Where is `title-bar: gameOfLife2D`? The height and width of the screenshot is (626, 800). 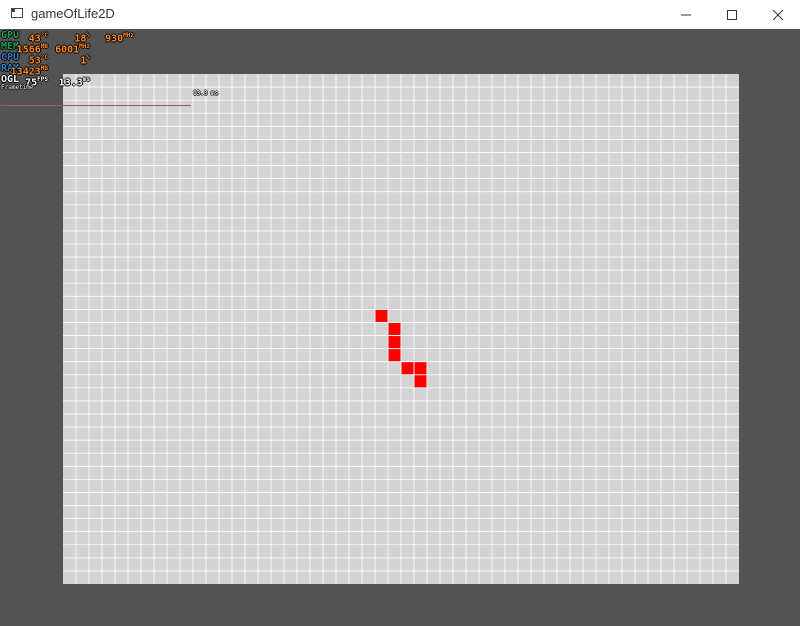 title-bar: gameOfLife2D is located at coordinates (400, 14).